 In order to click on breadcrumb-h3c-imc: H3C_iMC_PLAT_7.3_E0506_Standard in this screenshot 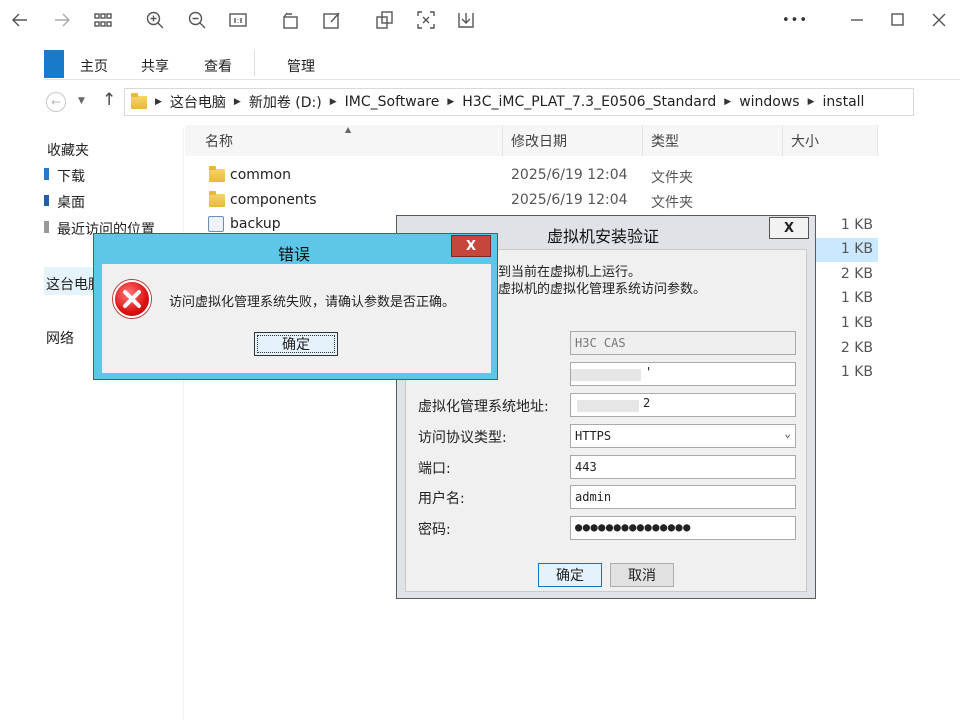, I will do `click(589, 102)`.